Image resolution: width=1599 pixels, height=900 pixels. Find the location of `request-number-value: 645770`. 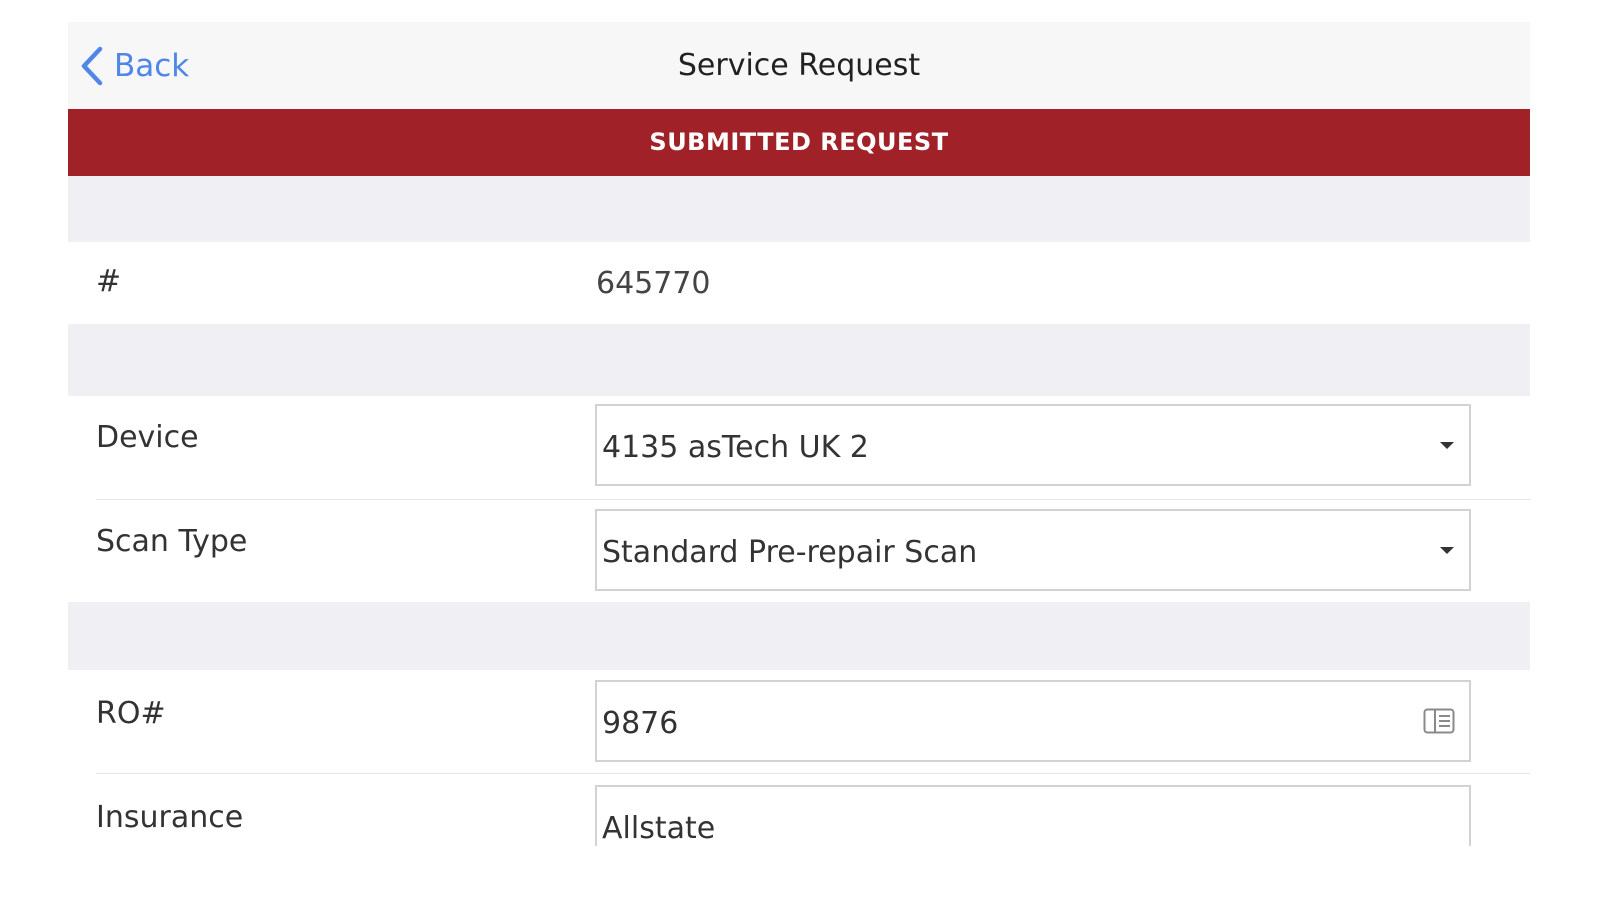

request-number-value: 645770 is located at coordinates (653, 283).